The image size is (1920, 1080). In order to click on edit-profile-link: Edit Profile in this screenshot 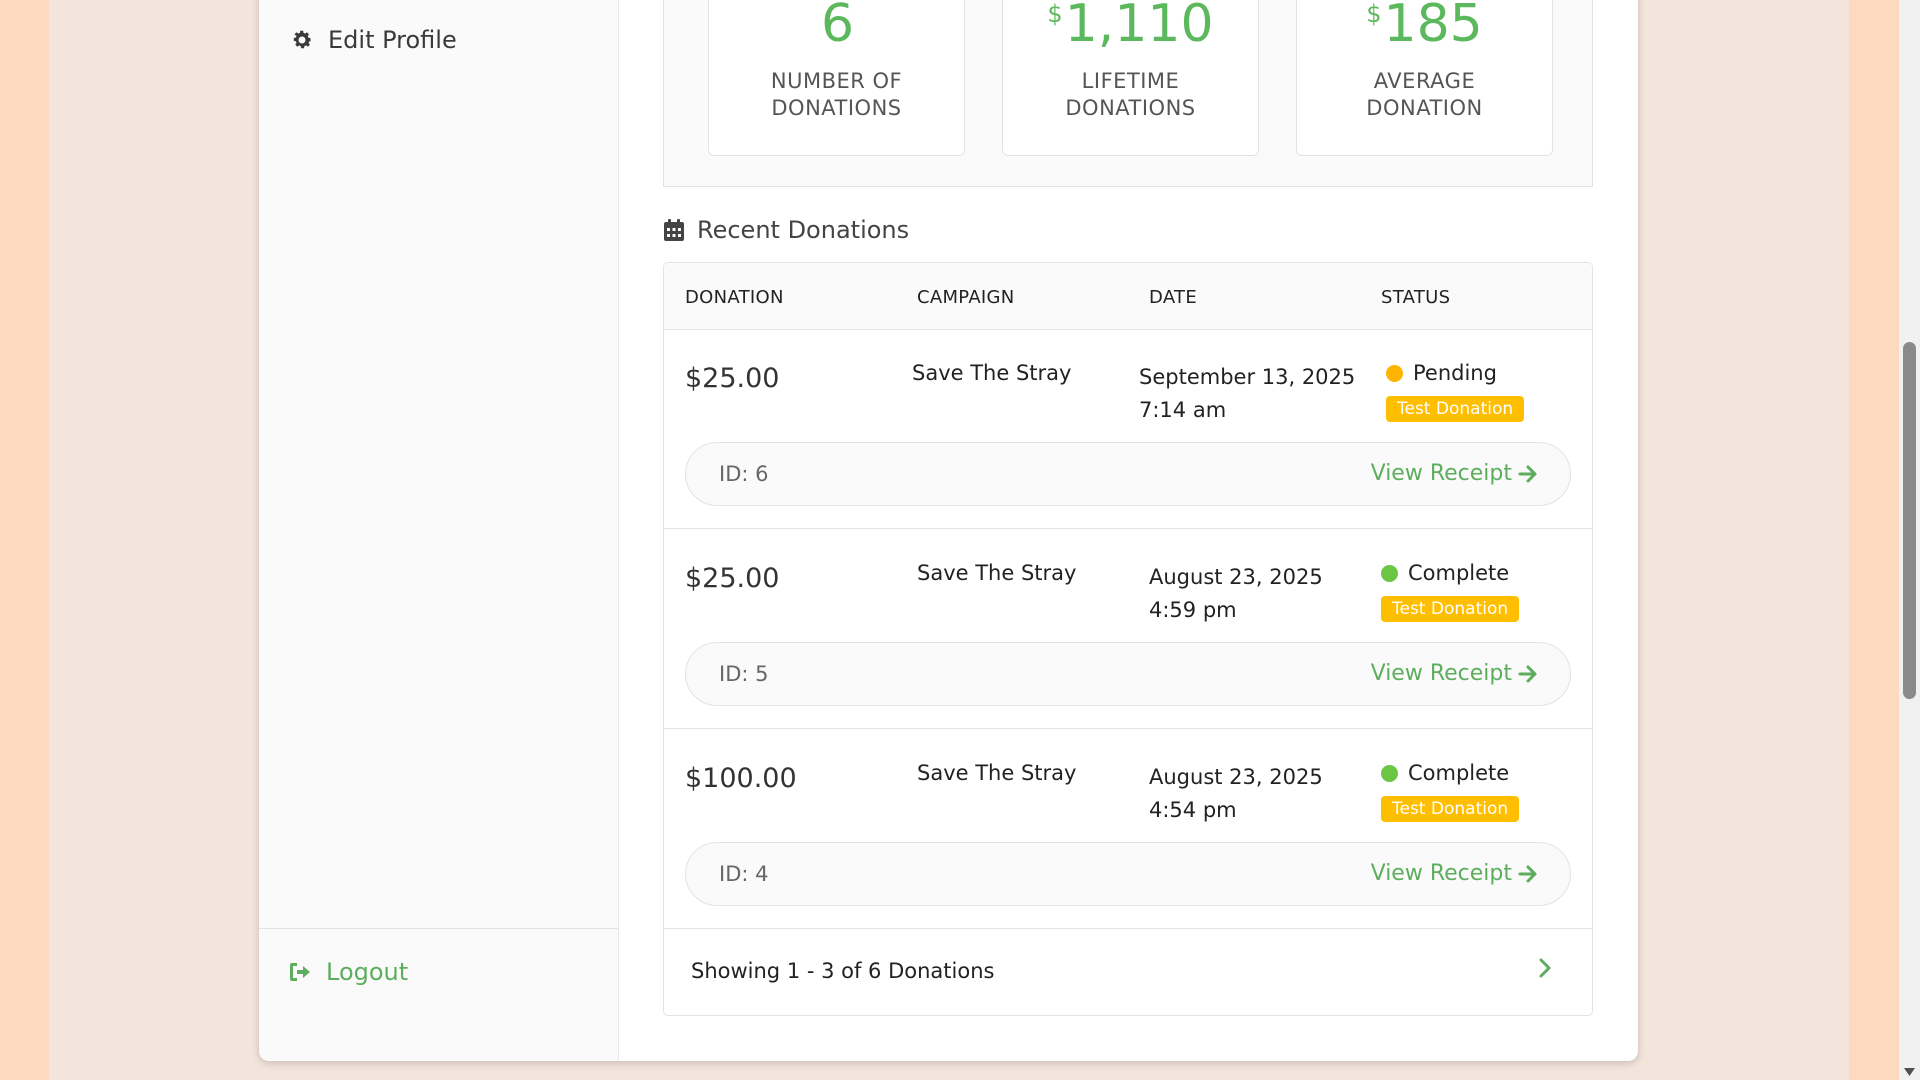, I will do `click(373, 40)`.